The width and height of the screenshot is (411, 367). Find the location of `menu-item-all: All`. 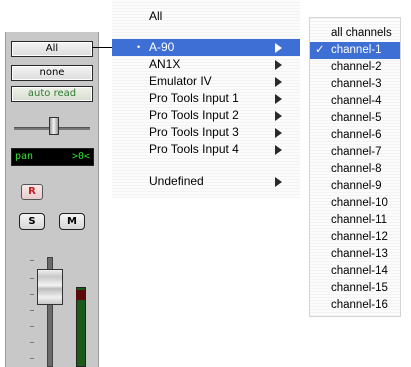

menu-item-all: All is located at coordinates (206, 16).